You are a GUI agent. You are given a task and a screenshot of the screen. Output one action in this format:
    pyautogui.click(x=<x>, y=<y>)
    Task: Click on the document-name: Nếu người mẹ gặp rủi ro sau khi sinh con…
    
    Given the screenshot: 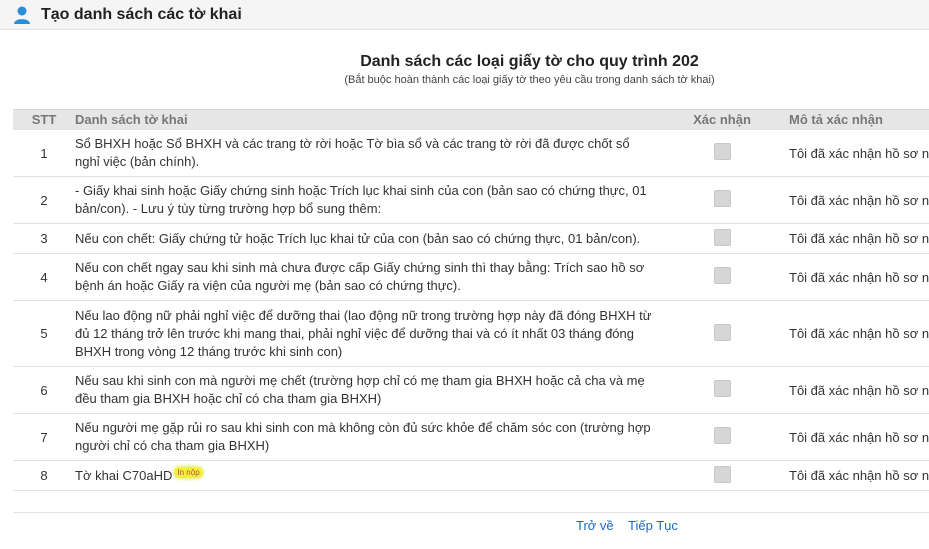 What is the action you would take?
    pyautogui.click(x=374, y=437)
    